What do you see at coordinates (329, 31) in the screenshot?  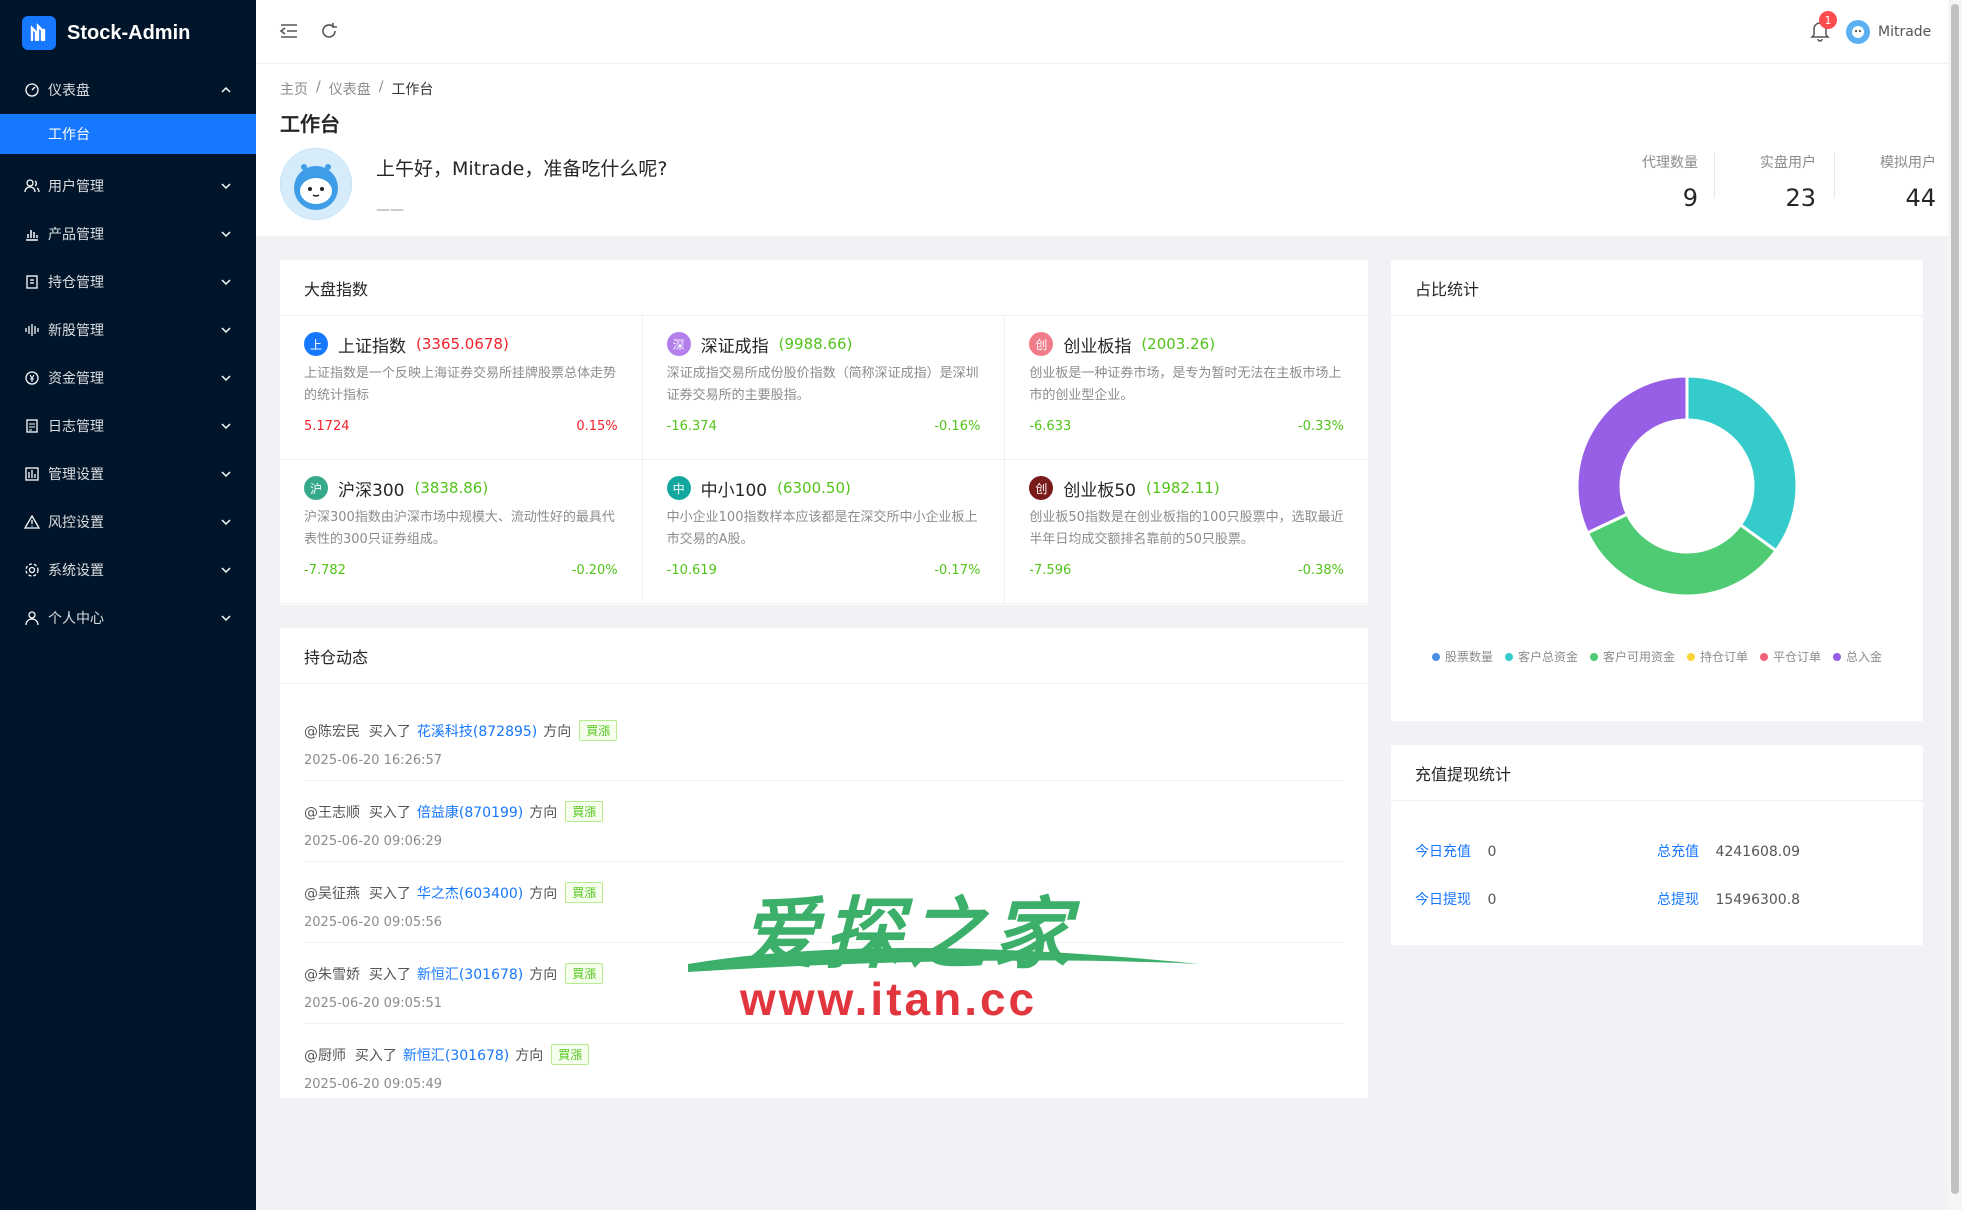 I see `refresh-icon` at bounding box center [329, 31].